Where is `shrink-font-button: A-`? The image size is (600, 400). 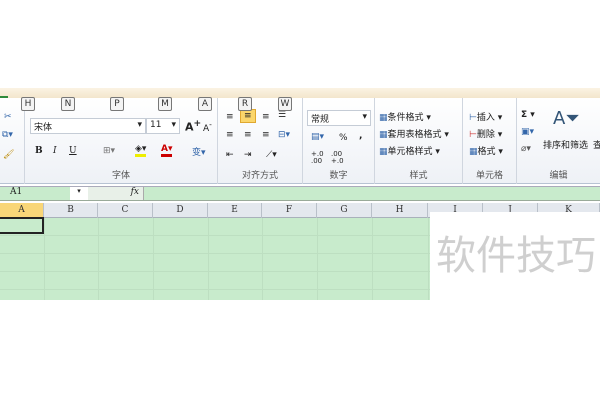 shrink-font-button: A- is located at coordinates (207, 127).